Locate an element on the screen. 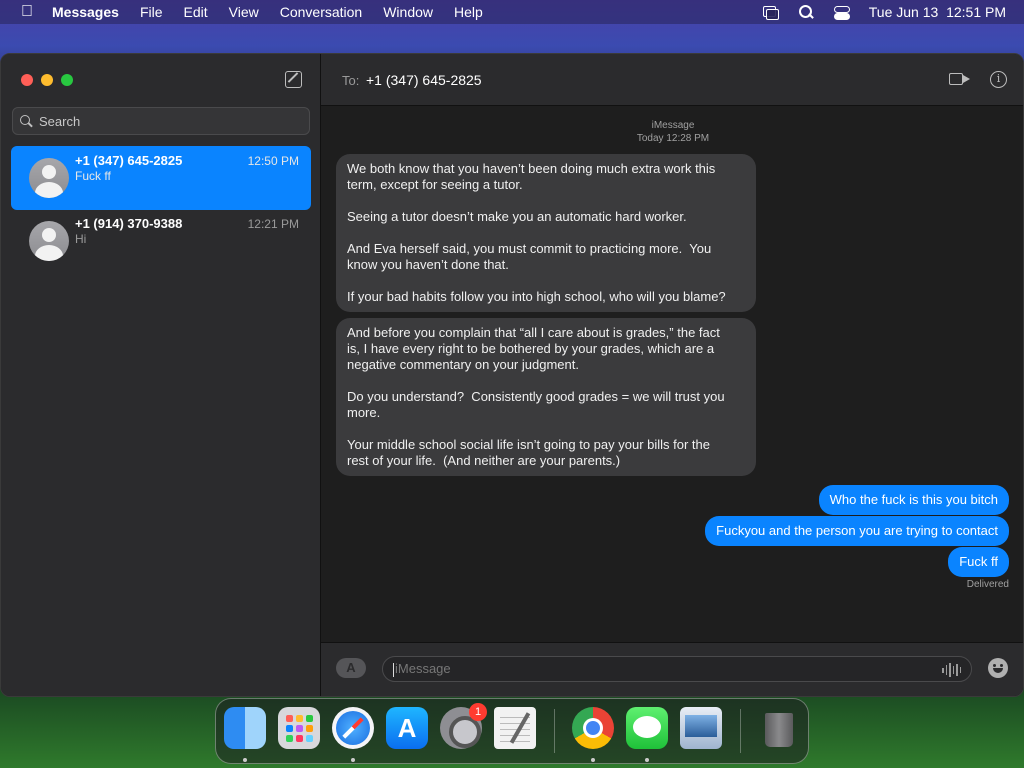 This screenshot has height=768, width=1024. zoom-button is located at coordinates (67, 80).